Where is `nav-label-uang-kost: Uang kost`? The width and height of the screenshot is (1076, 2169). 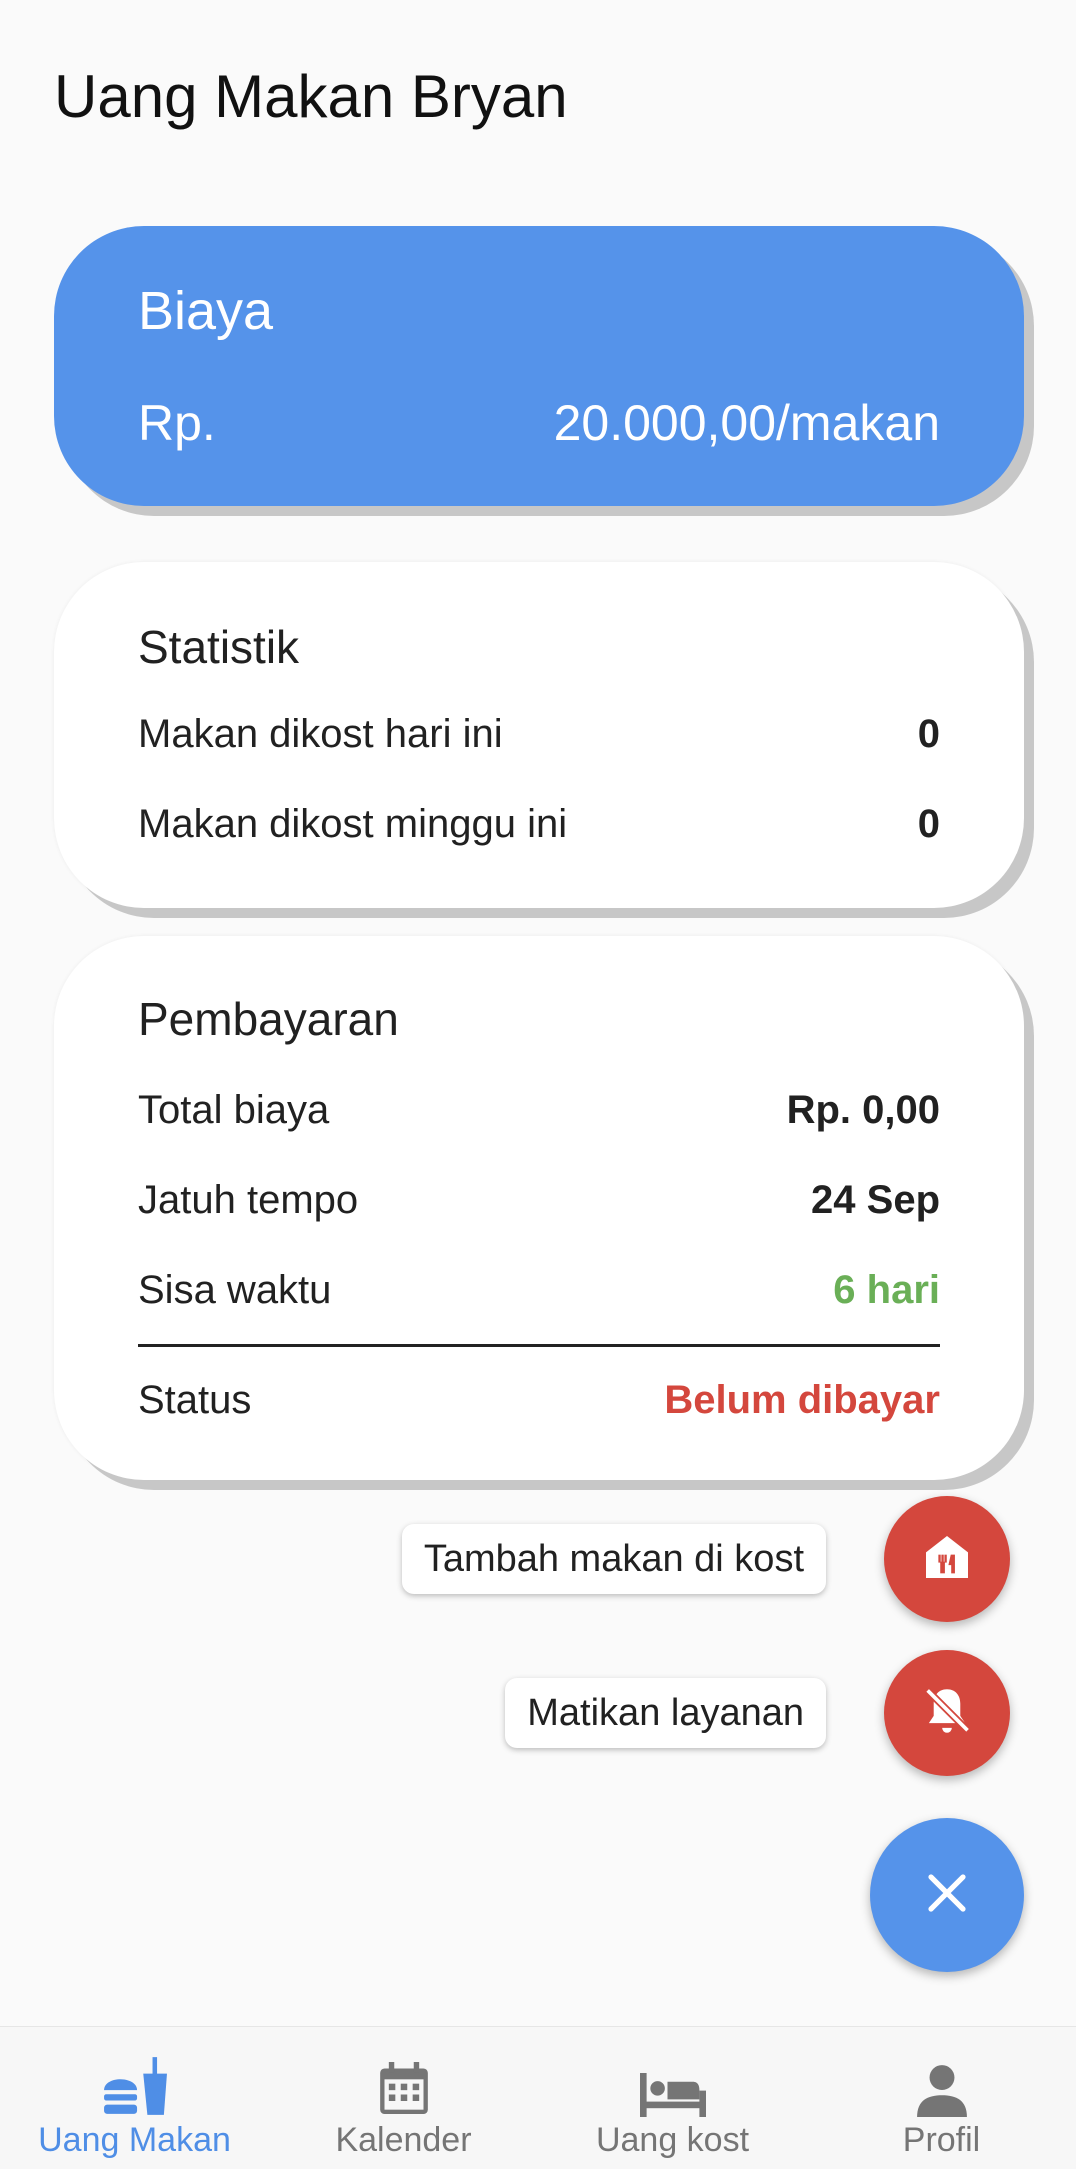
nav-label-uang-kost: Uang kost is located at coordinates (672, 2140).